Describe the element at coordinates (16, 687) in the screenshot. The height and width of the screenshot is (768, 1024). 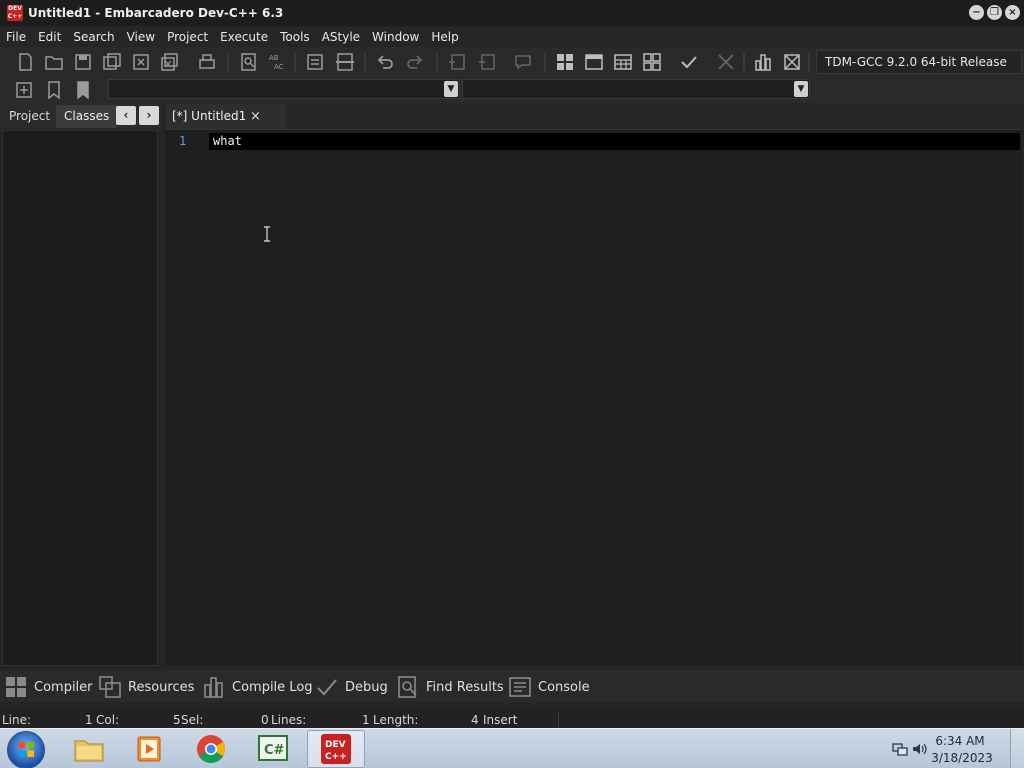
I see `compiler-icon` at that location.